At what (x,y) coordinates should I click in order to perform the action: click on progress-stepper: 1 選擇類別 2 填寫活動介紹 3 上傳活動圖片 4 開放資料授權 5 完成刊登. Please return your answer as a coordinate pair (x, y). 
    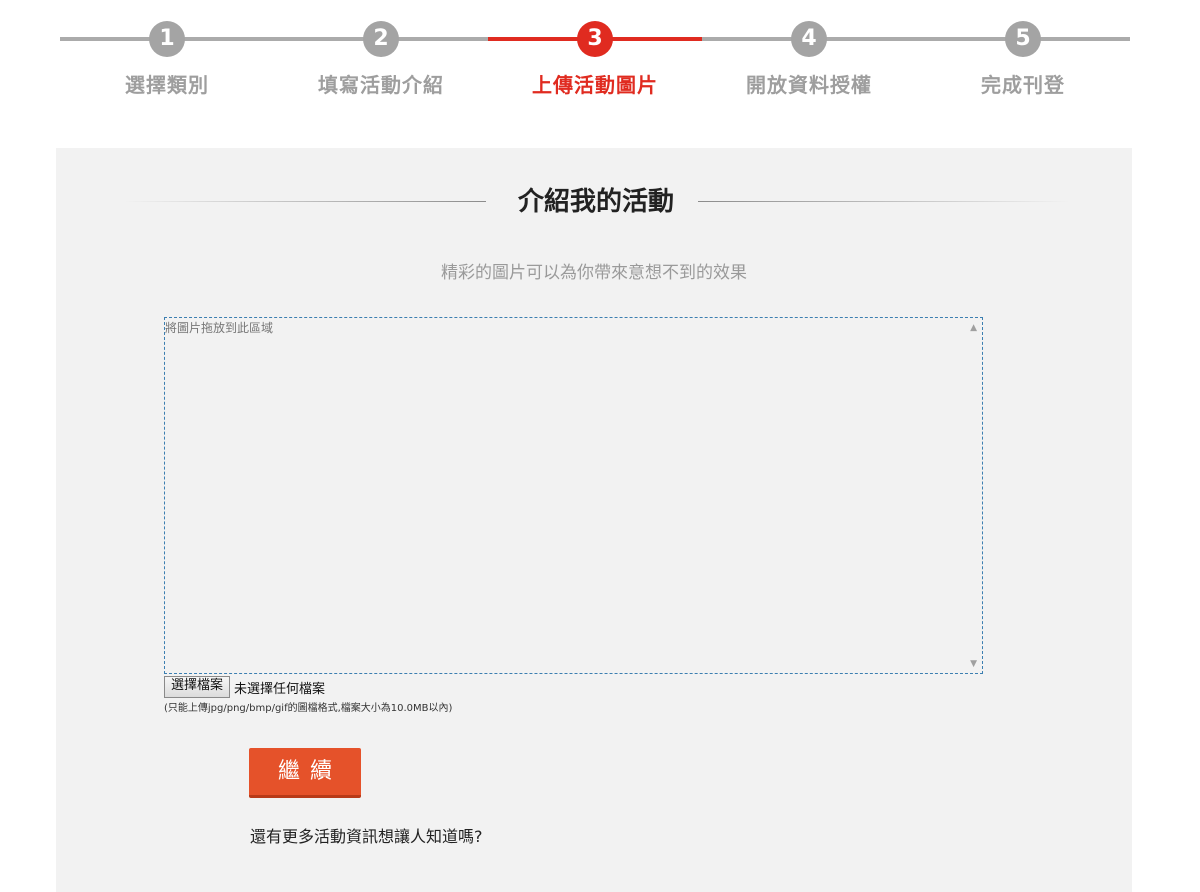
    Looking at the image, I should click on (600, 60).